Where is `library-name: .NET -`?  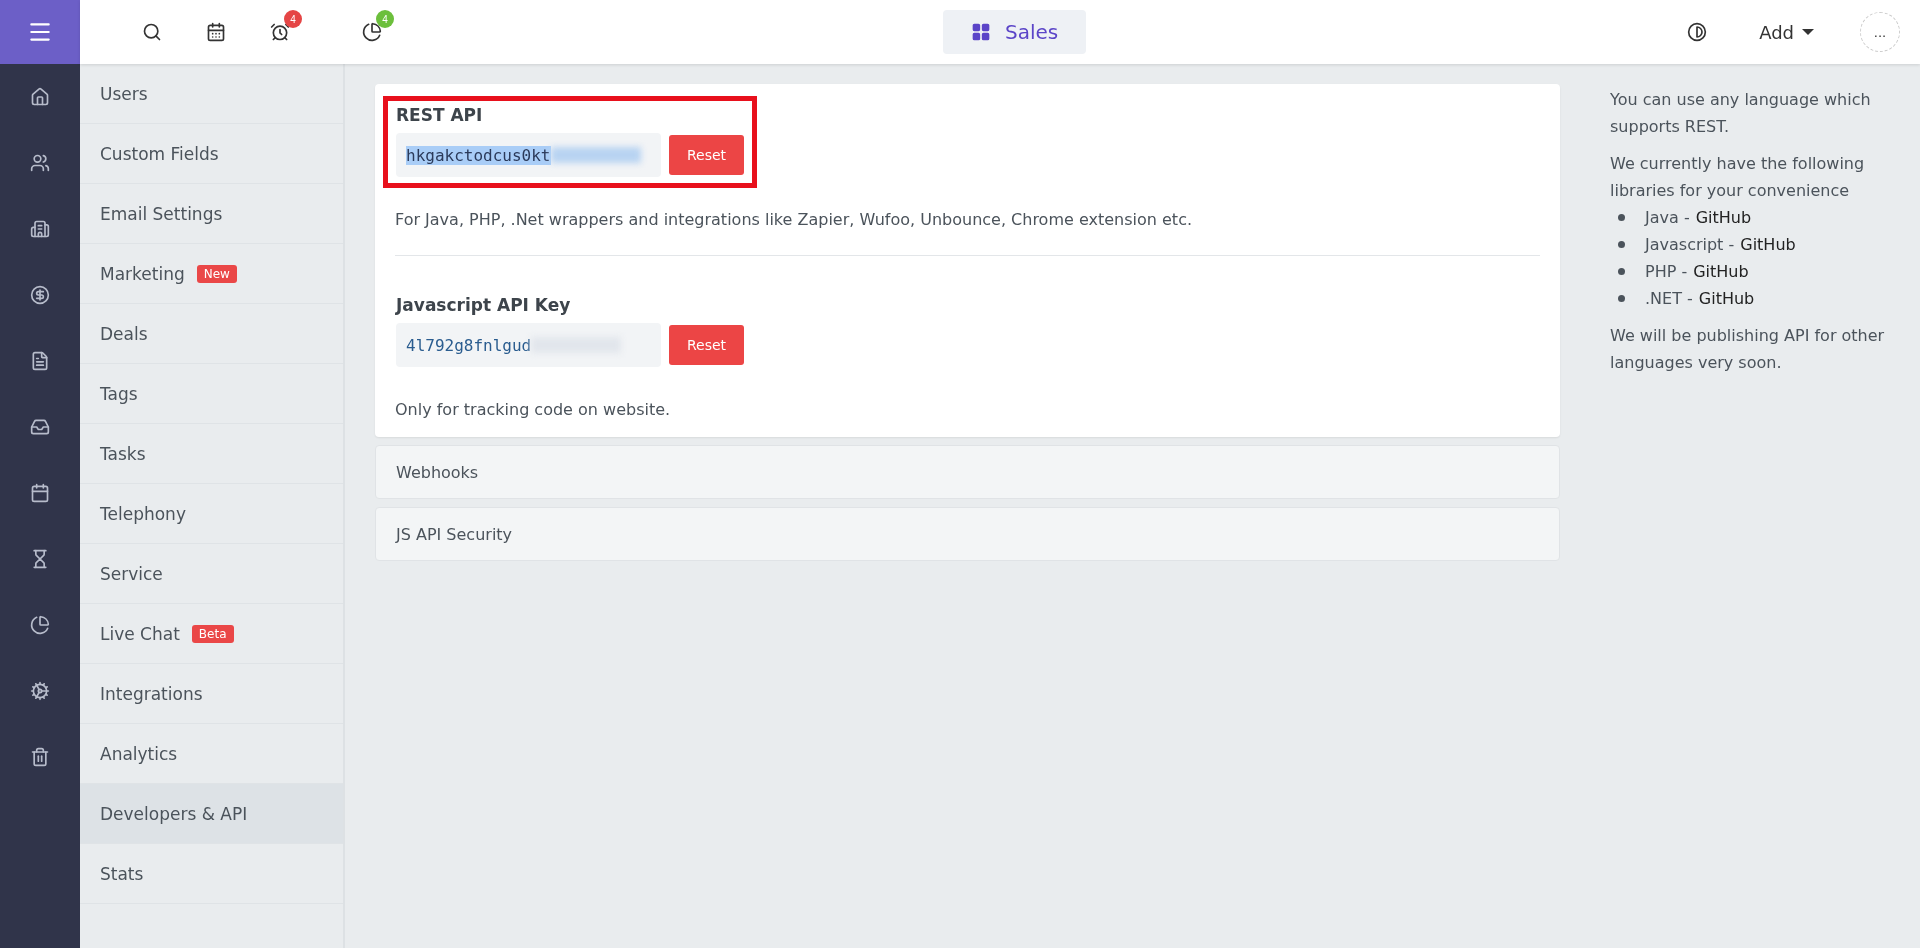
library-name: .NET - is located at coordinates (1669, 299).